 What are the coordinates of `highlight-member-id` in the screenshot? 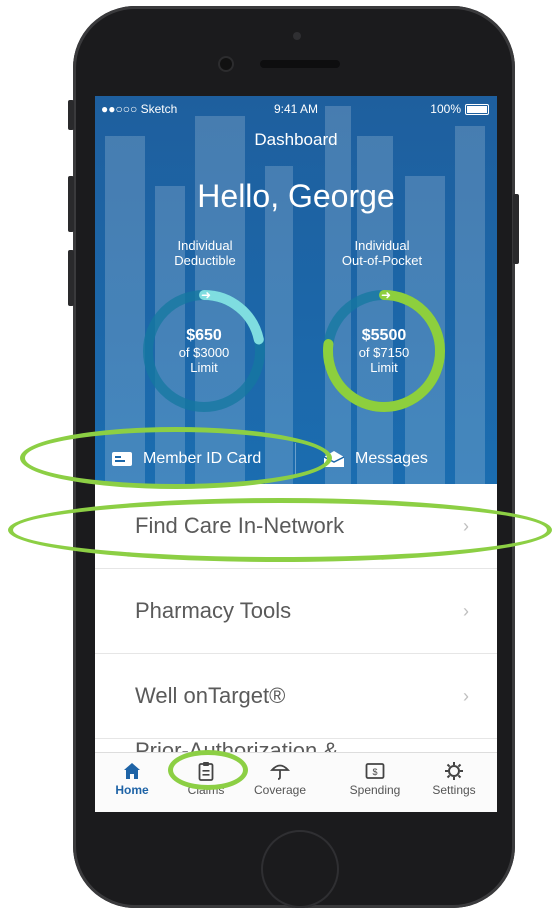 It's located at (176, 458).